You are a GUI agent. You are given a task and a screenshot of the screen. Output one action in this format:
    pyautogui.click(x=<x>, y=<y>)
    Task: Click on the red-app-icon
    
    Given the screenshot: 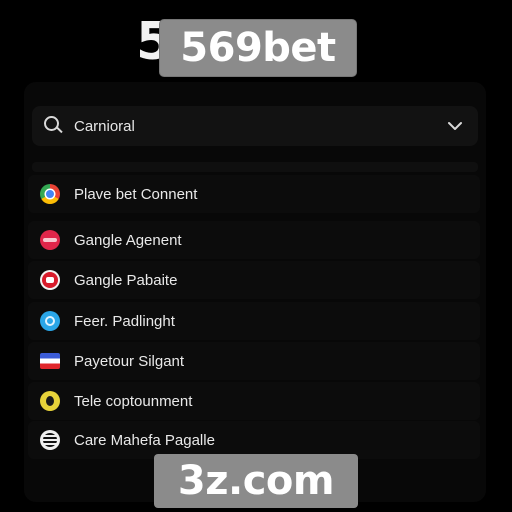 What is the action you would take?
    pyautogui.click(x=50, y=240)
    